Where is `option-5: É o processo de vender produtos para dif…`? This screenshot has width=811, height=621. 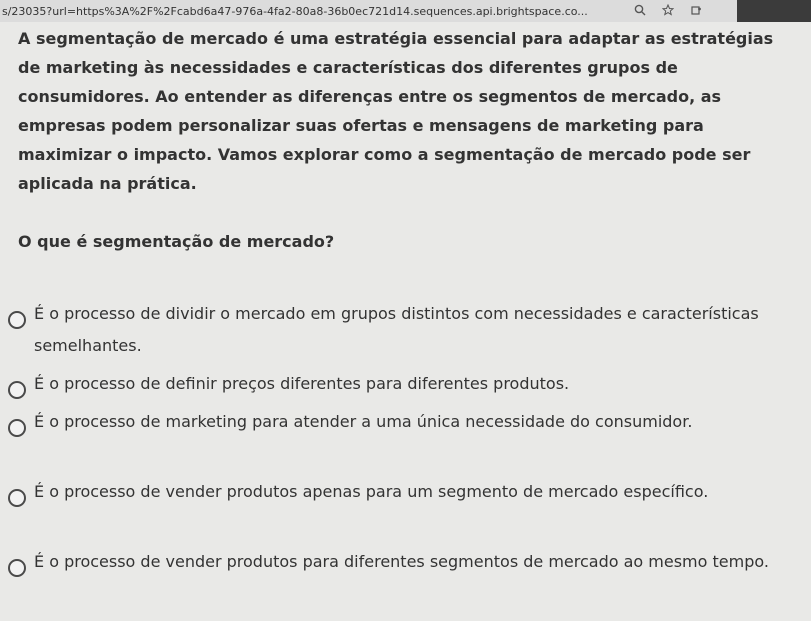 option-5: É o processo de vender produtos para dif… is located at coordinates (393, 562).